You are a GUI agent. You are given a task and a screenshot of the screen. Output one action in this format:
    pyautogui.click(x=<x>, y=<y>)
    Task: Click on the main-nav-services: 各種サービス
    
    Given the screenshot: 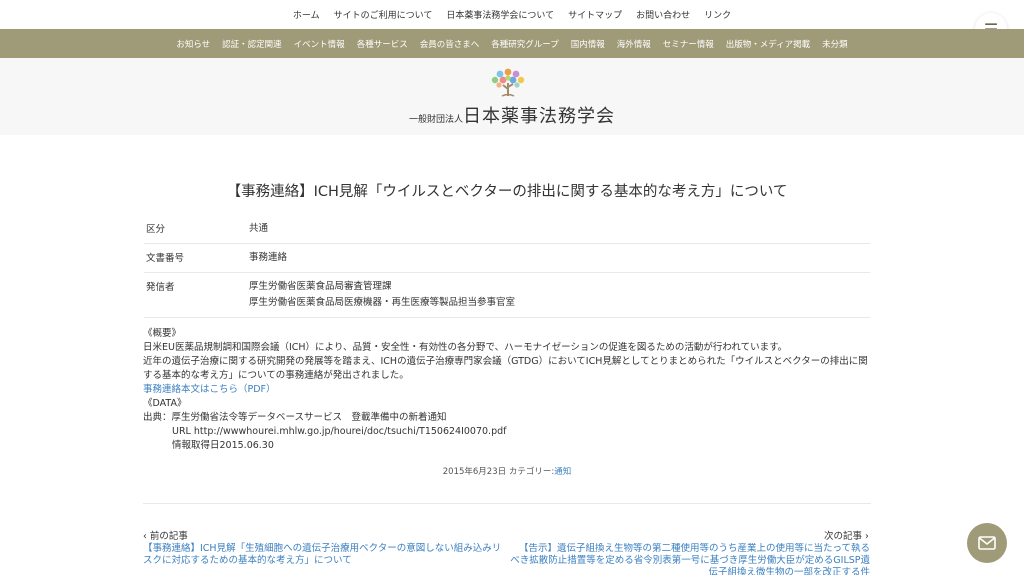 What is the action you would take?
    pyautogui.click(x=382, y=44)
    